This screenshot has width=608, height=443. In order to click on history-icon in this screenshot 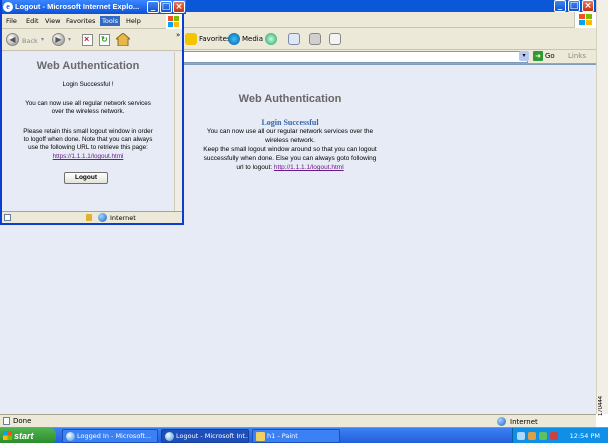, I will do `click(271, 39)`.